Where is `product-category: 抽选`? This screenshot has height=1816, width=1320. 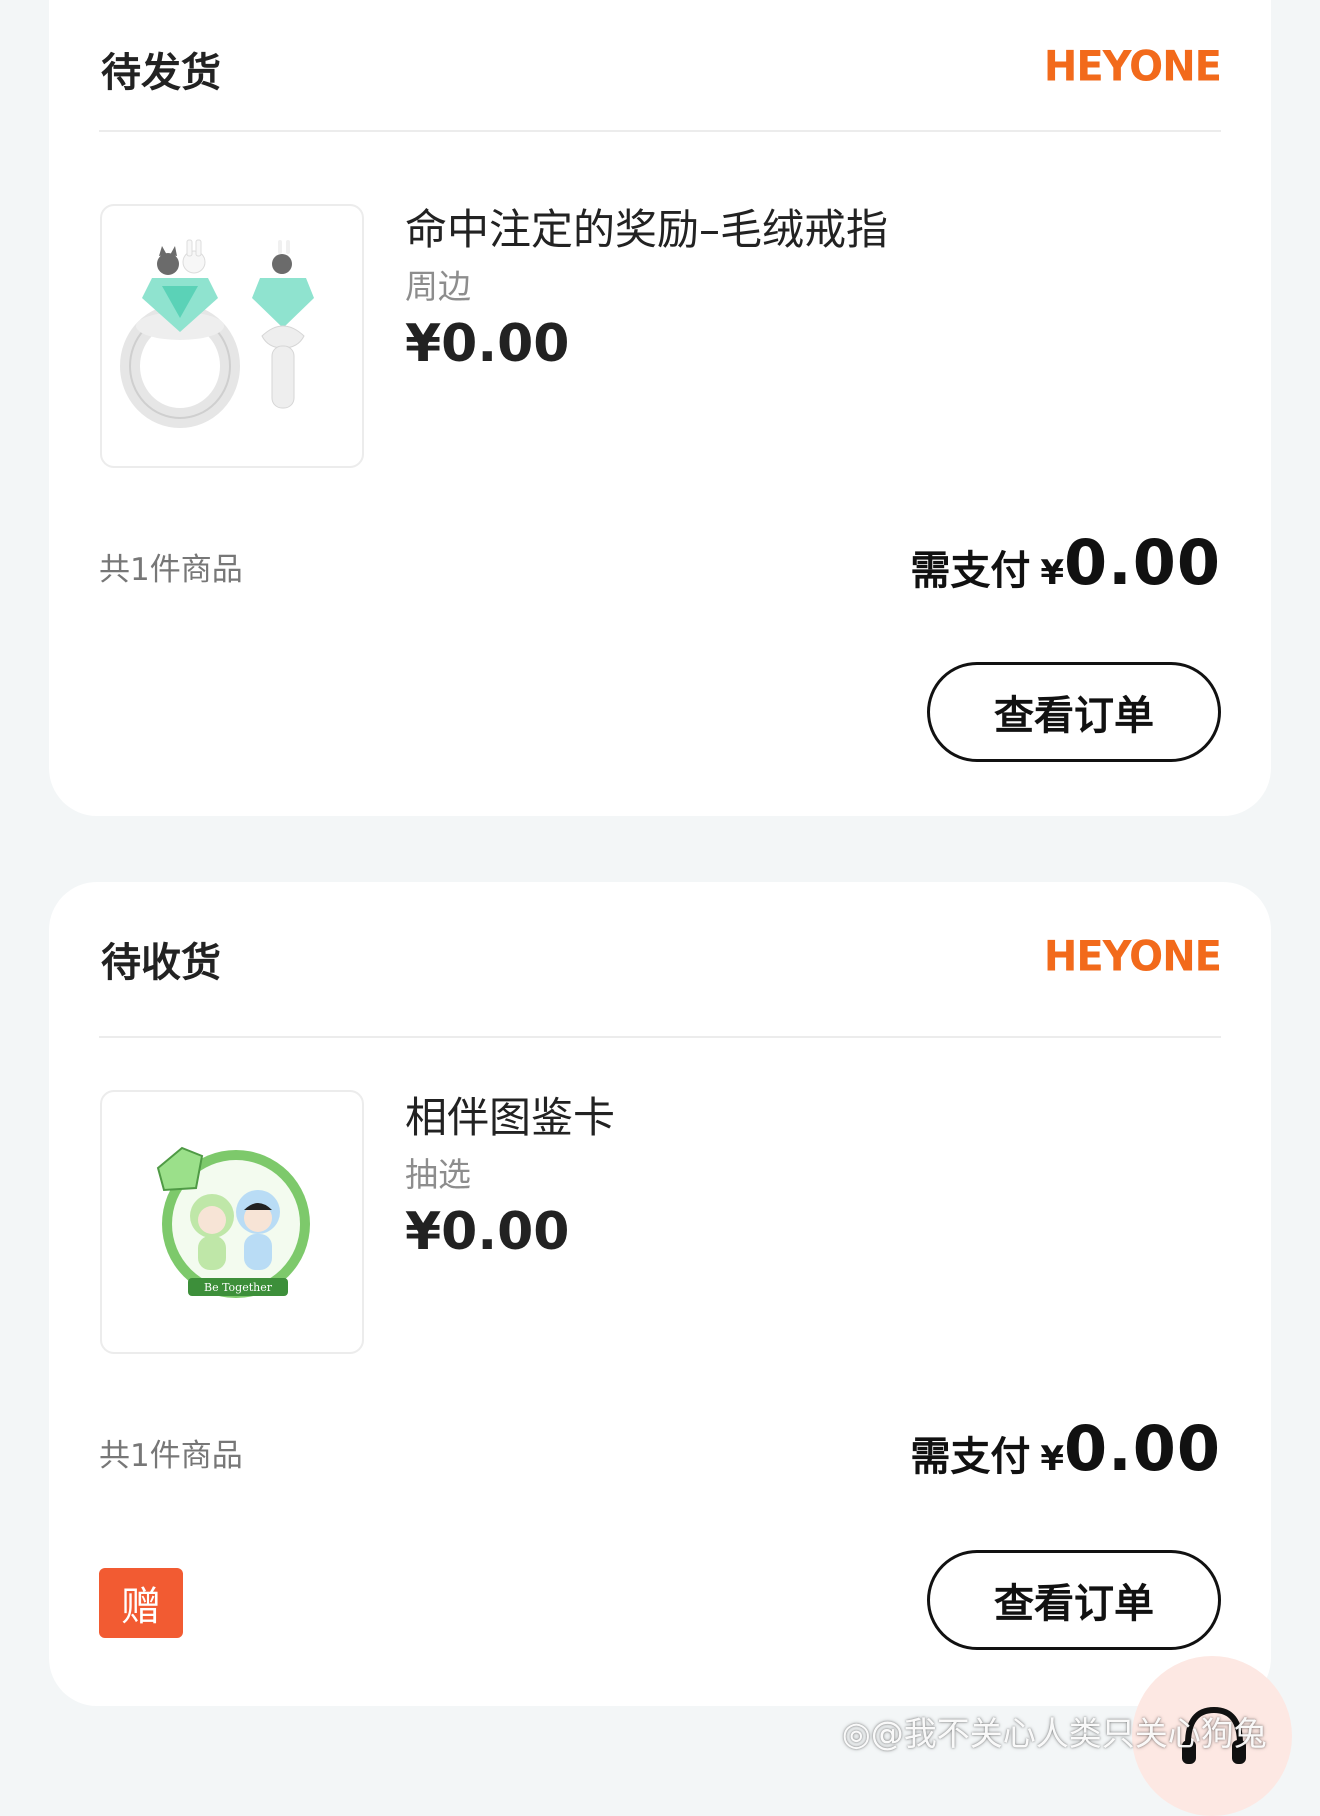 product-category: 抽选 is located at coordinates (438, 1174).